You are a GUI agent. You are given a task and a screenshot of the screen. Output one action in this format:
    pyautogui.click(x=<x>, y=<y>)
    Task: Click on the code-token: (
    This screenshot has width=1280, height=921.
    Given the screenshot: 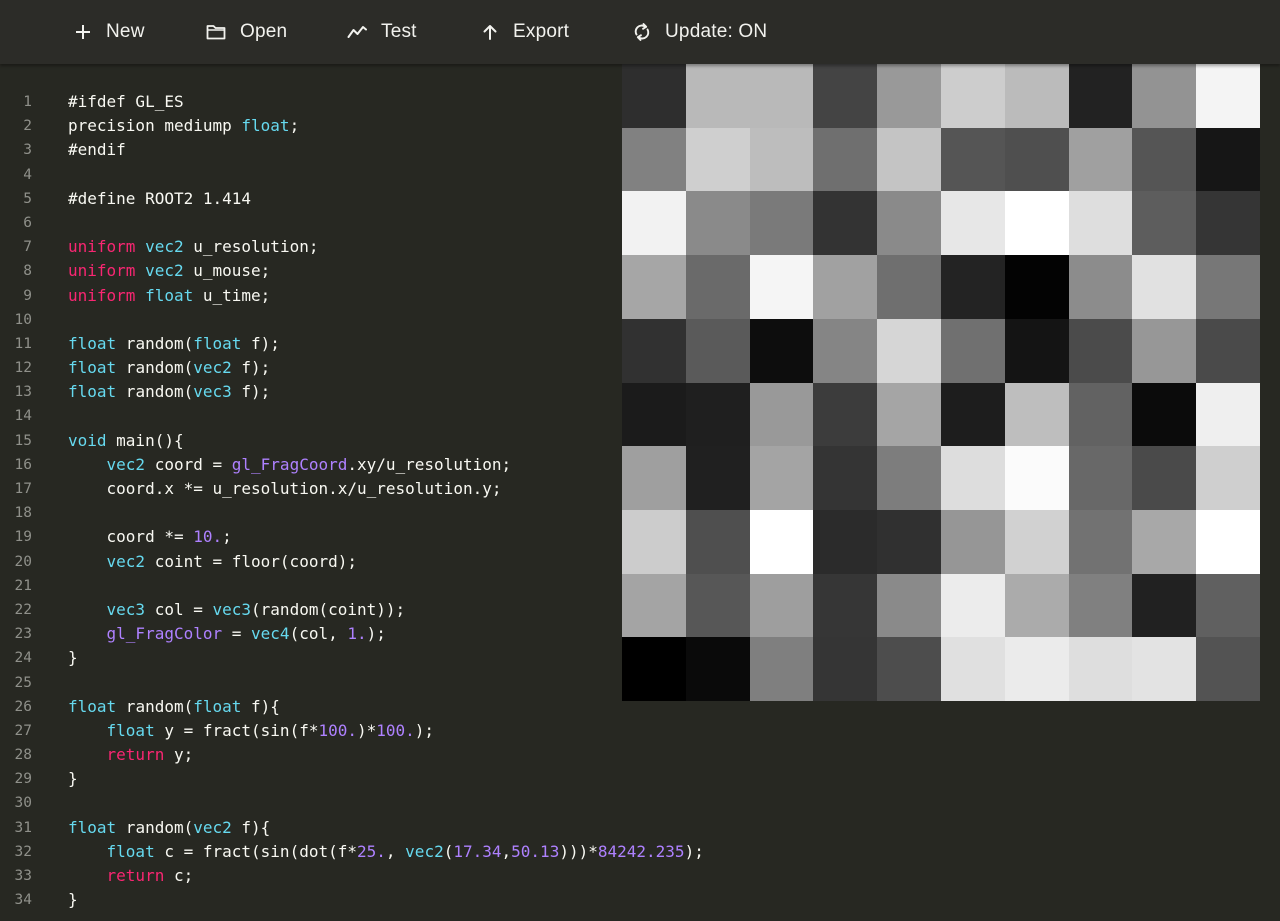 What is the action you would take?
    pyautogui.click(x=448, y=851)
    